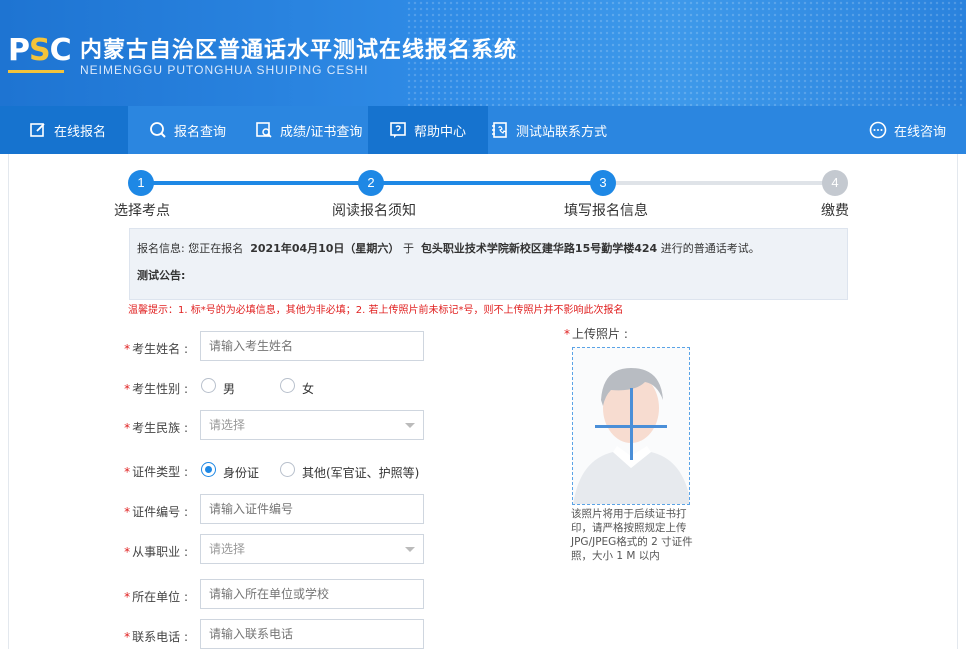  I want to click on nav-label: 测试站联系方式, so click(562, 132).